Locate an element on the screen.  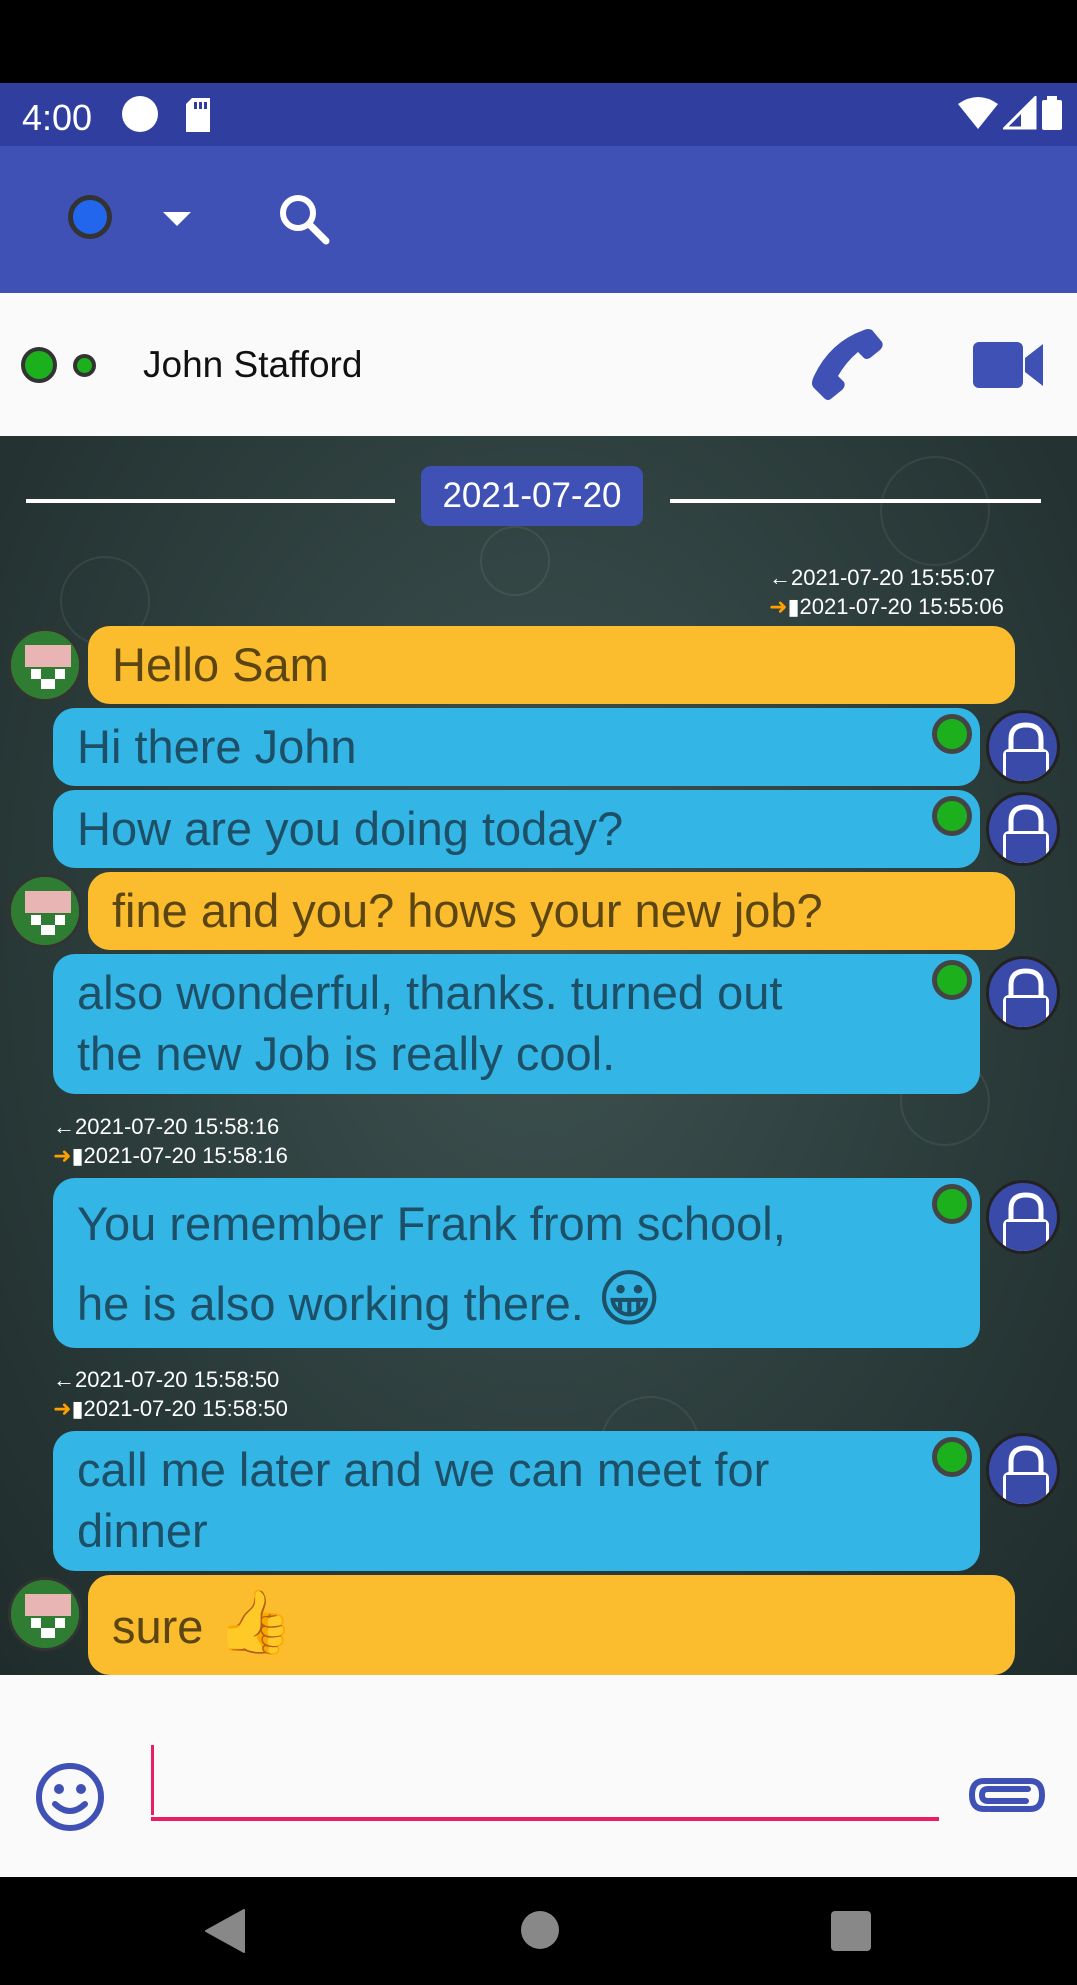
home-icon is located at coordinates (540, 1930).